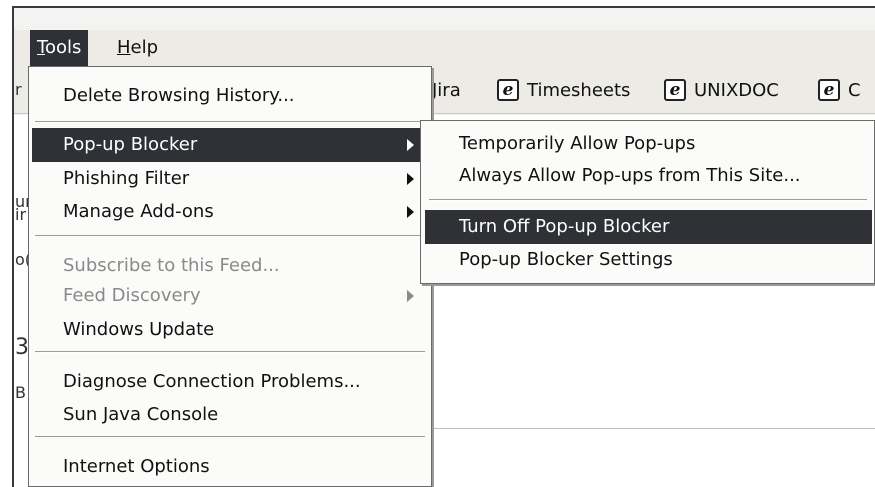 This screenshot has height=487, width=875. I want to click on link-jira-label: Jira, so click(446, 90).